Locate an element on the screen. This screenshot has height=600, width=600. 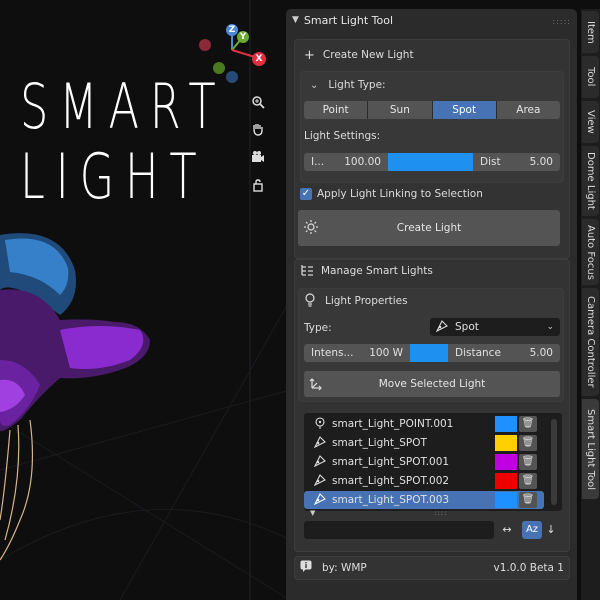
list-item: smart_Light_POINT.001 🗑 is located at coordinates (424, 424).